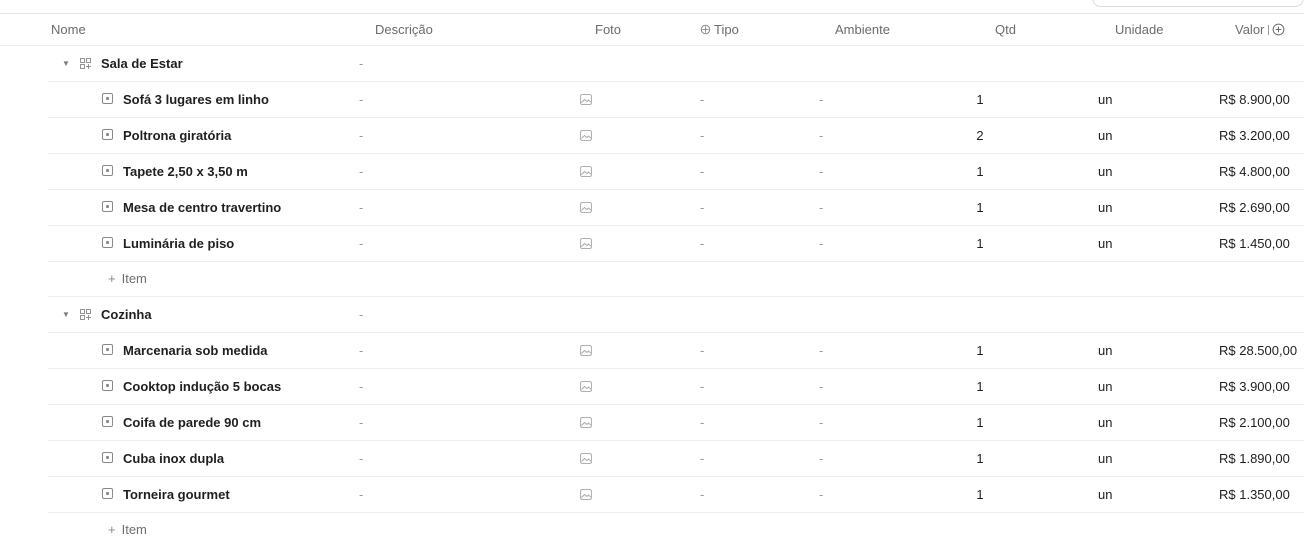  What do you see at coordinates (202, 386) in the screenshot?
I see `item-name: Cooktop indução 5 bocas` at bounding box center [202, 386].